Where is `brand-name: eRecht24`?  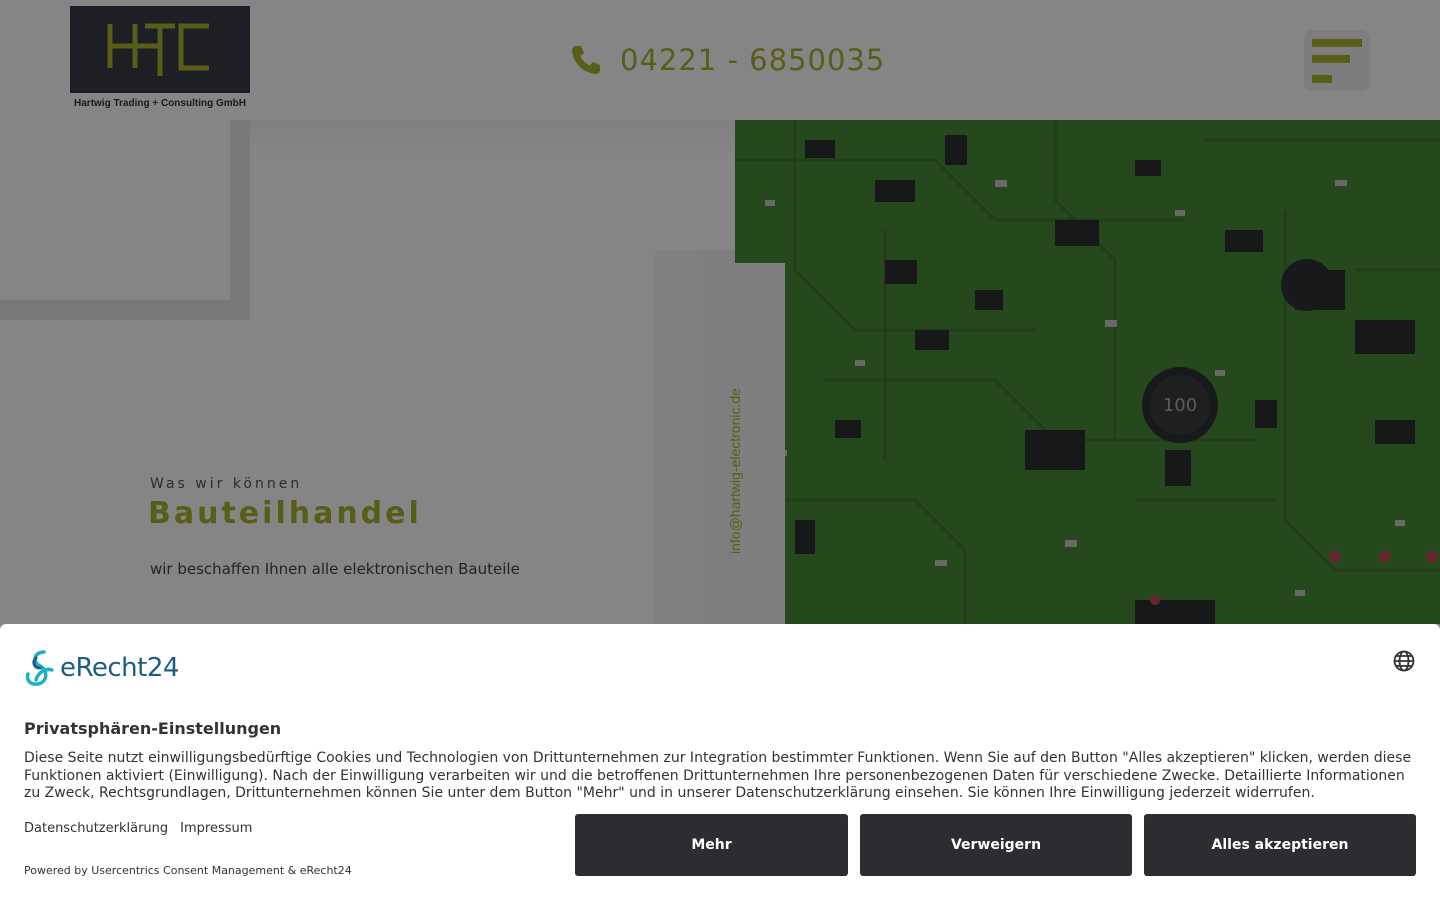 brand-name: eRecht24 is located at coordinates (119, 668).